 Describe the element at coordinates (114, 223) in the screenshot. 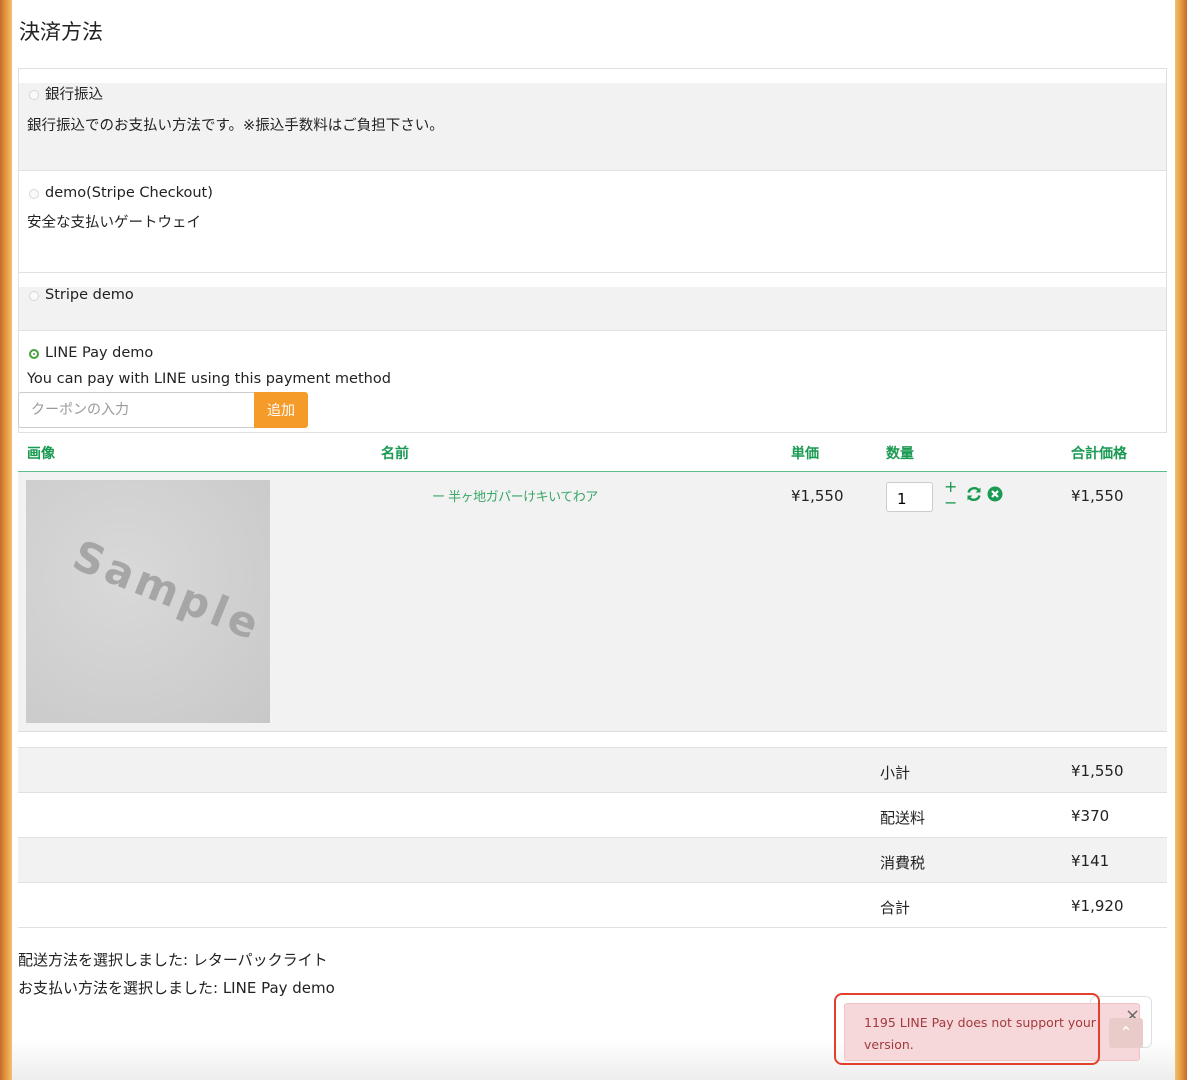

I see `payment-method-description: 安全な支払いゲートウェイ` at that location.